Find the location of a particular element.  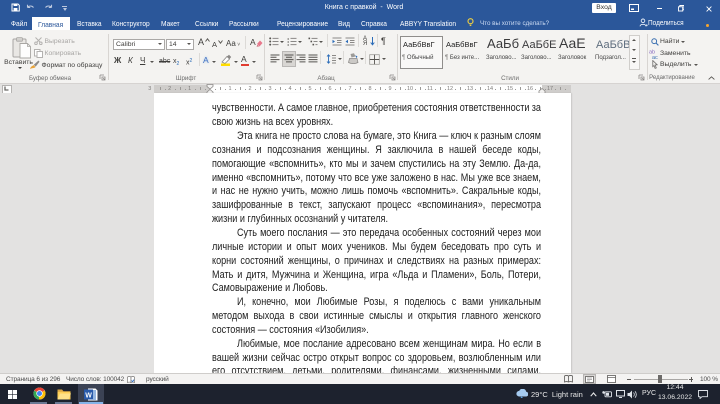

svg-text: ac is located at coordinates (655, 56).